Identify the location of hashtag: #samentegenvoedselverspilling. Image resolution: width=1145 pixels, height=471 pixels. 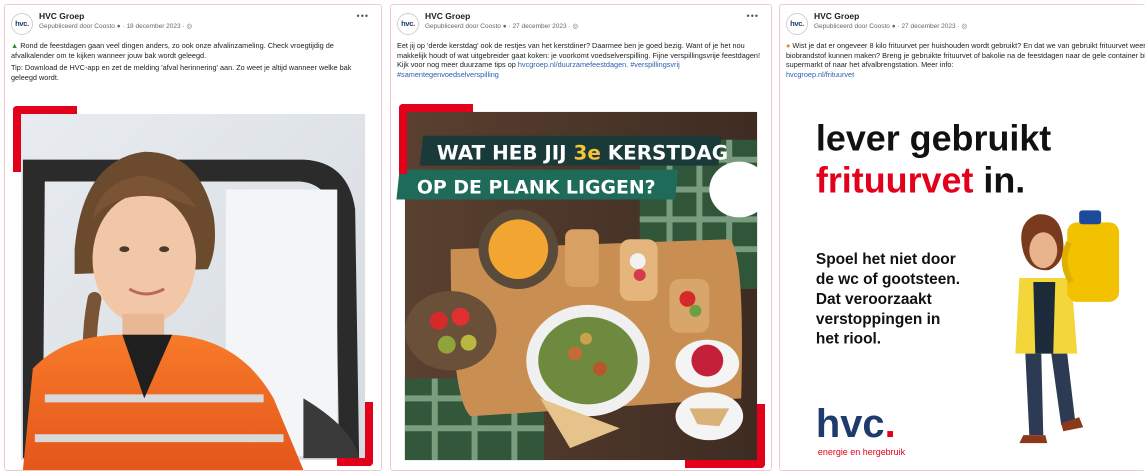
(448, 74).